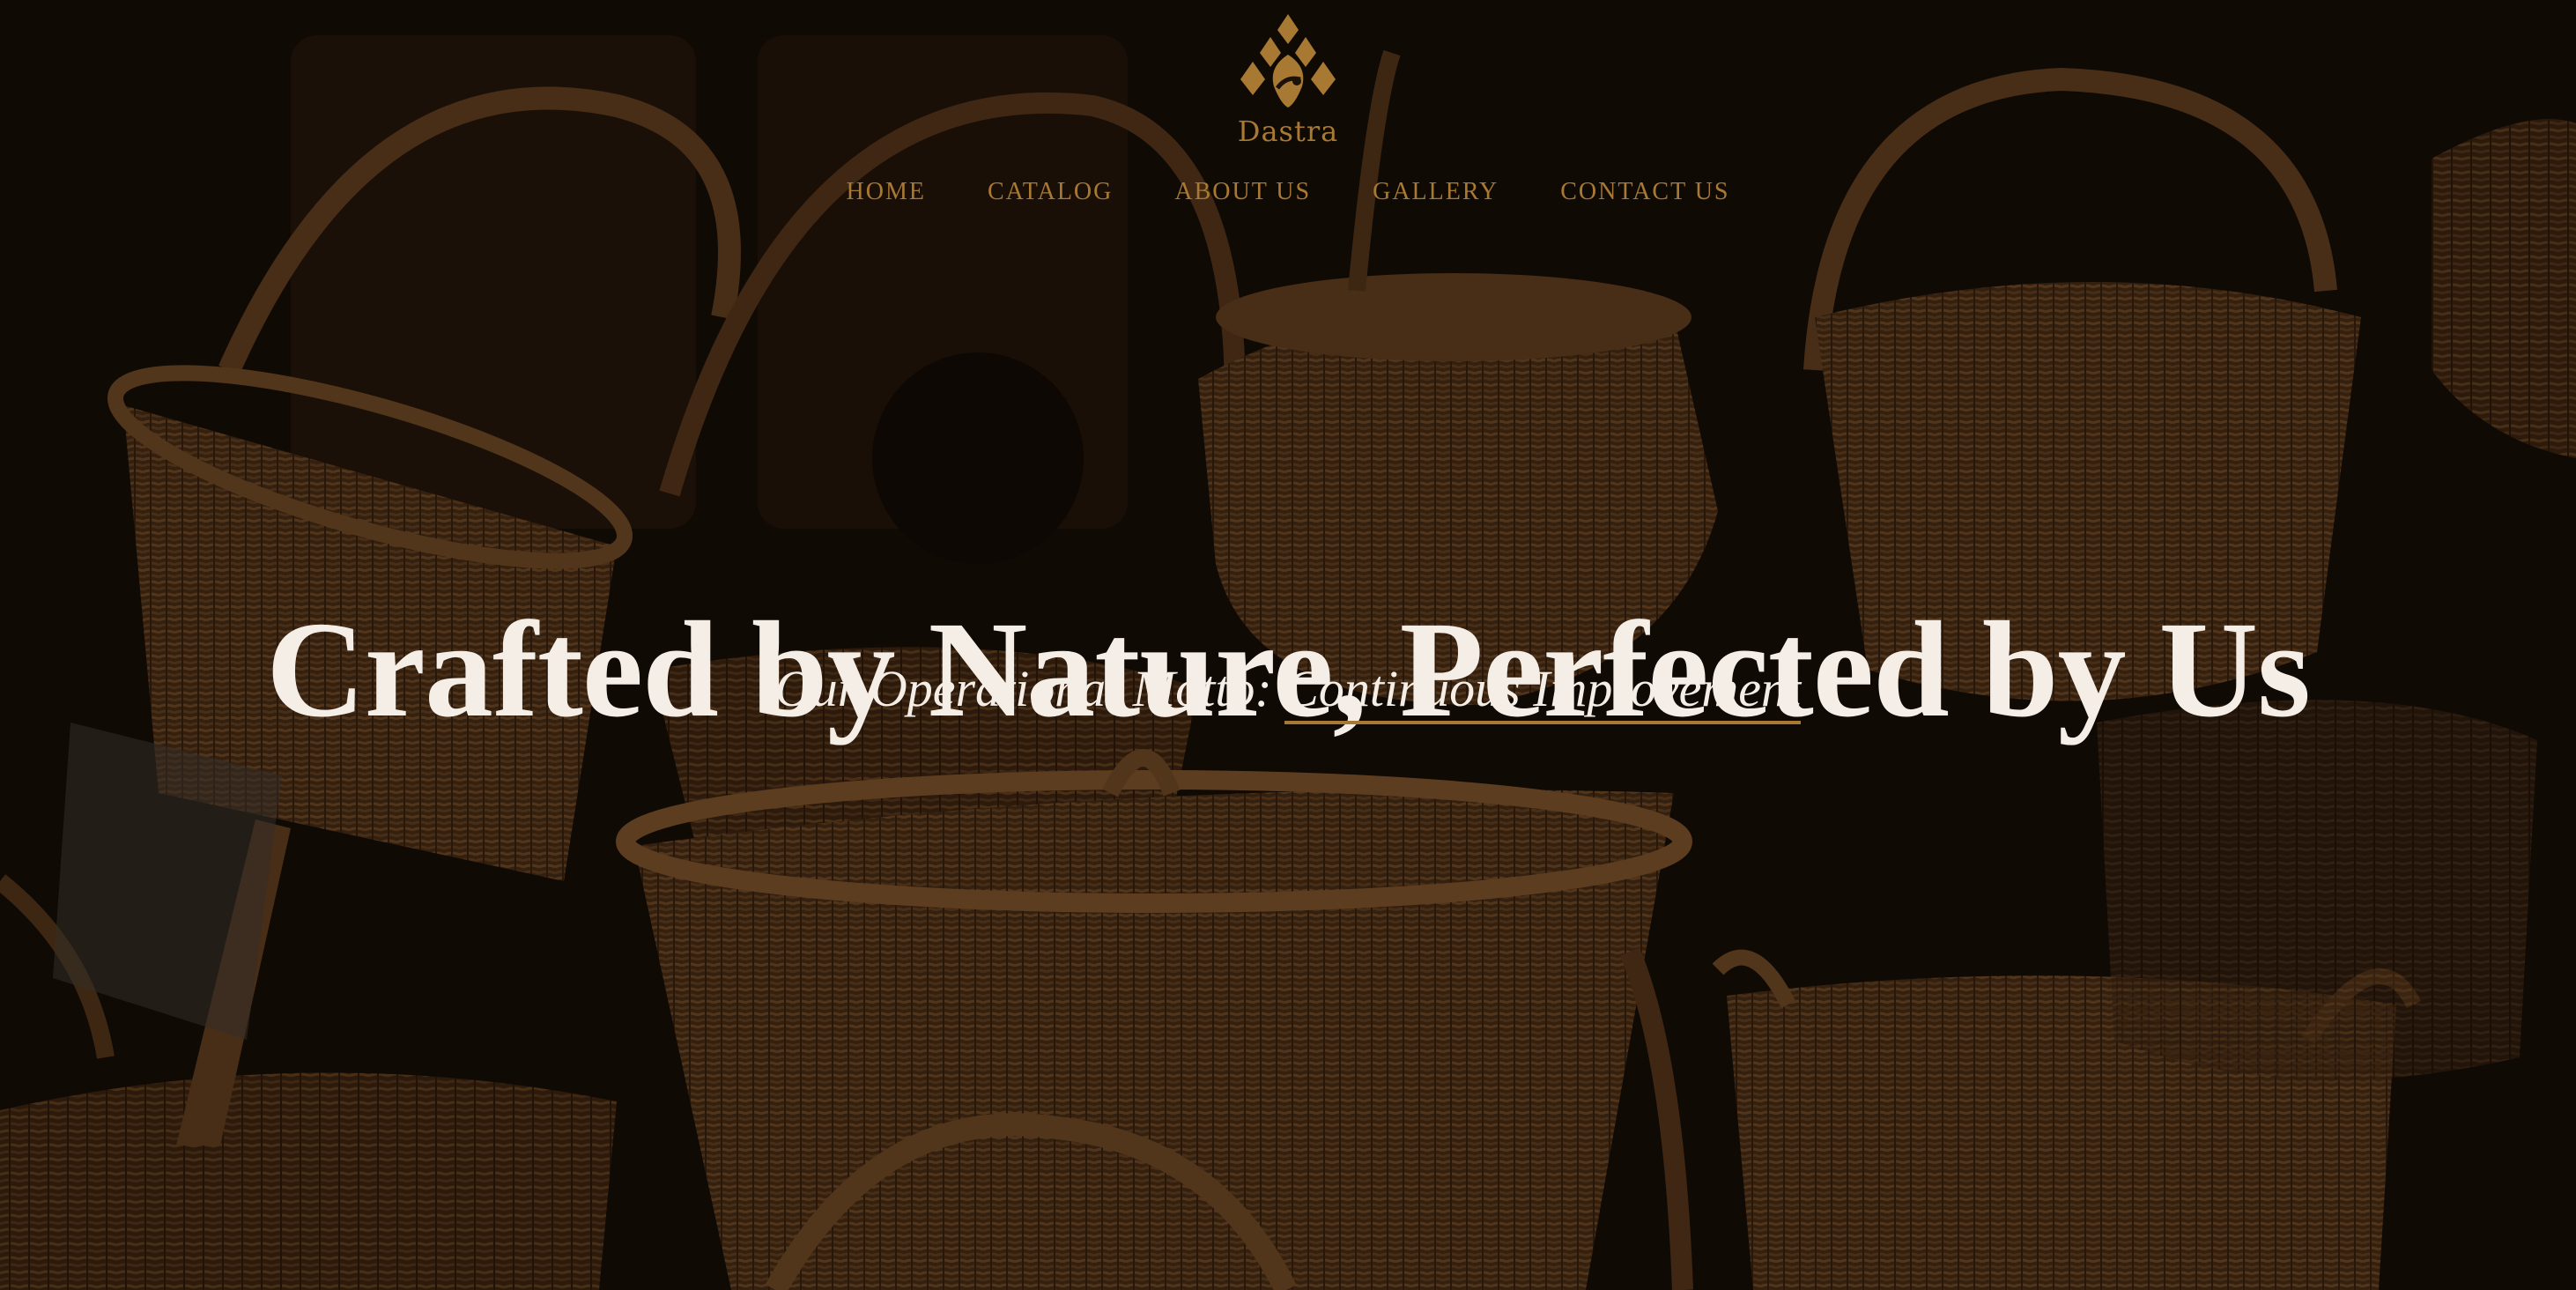 The image size is (2576, 1290). What do you see at coordinates (1051, 192) in the screenshot?
I see `nav-item-catalog: CATALOG` at bounding box center [1051, 192].